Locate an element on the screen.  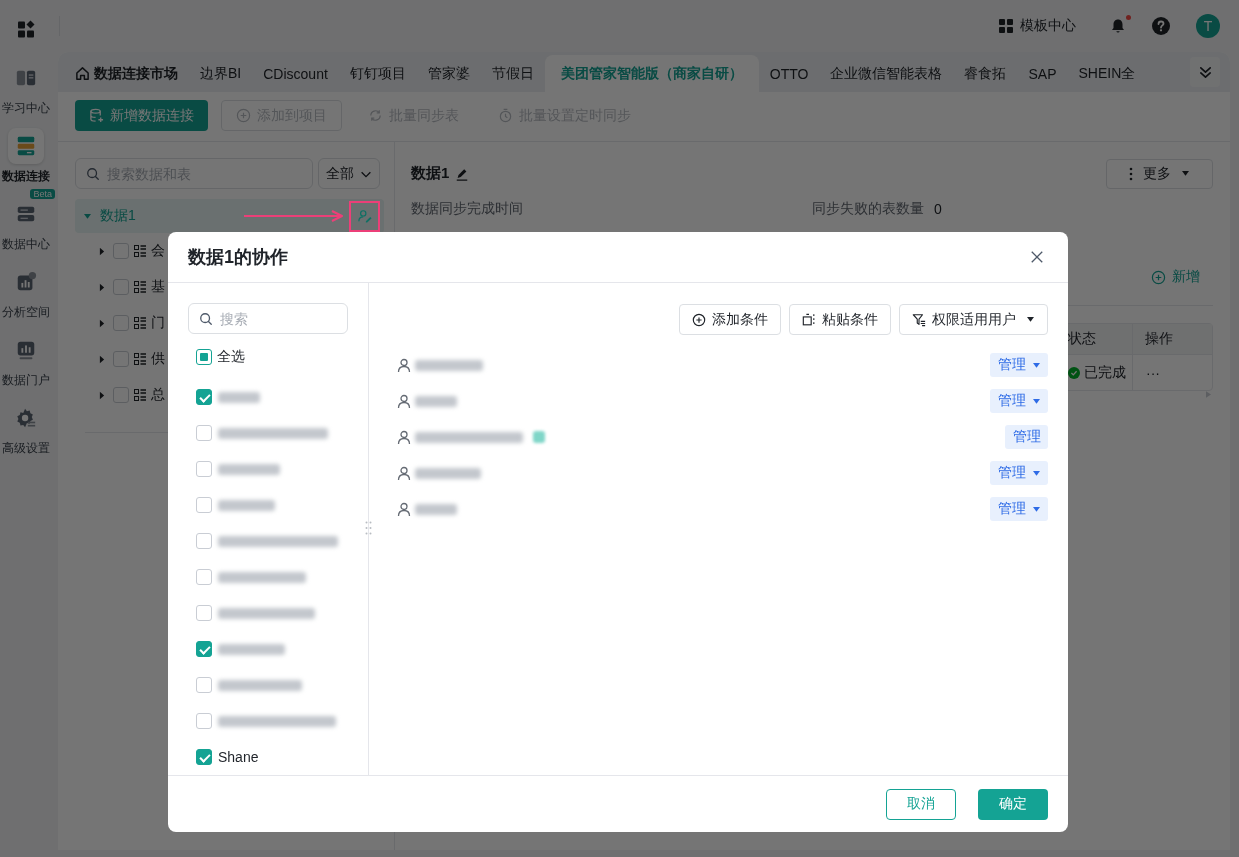
sidebar-item: 分析空间 is located at coordinates (26, 292).